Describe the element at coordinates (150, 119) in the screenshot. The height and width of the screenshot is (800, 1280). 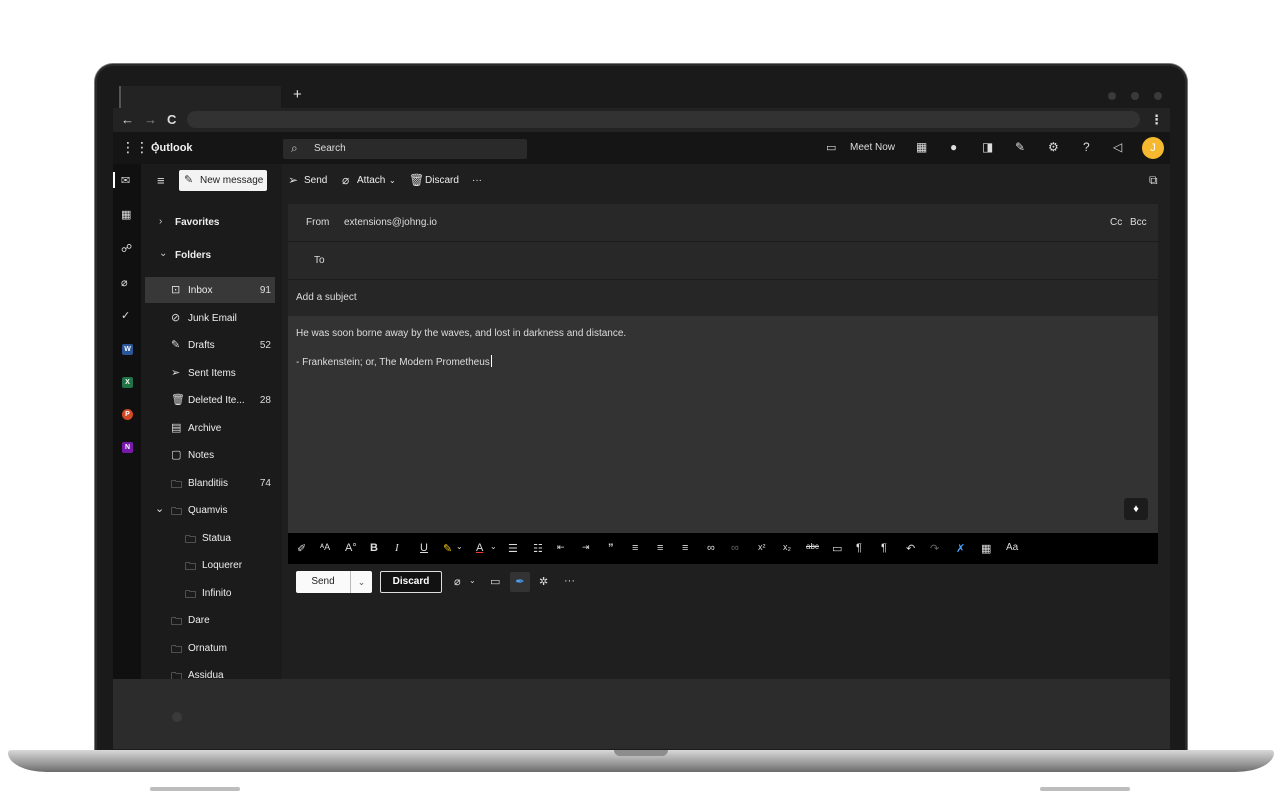
I see `forward-arrow-icon: →` at that location.